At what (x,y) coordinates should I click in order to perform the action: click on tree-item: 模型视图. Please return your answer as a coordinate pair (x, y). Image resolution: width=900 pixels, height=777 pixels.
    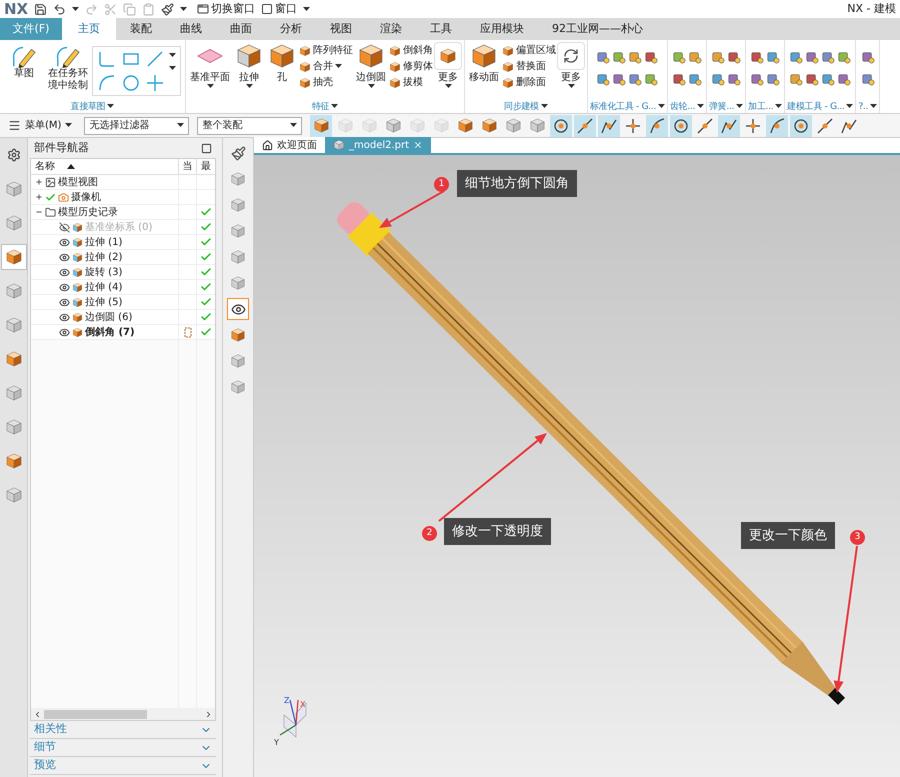
    Looking at the image, I should click on (105, 182).